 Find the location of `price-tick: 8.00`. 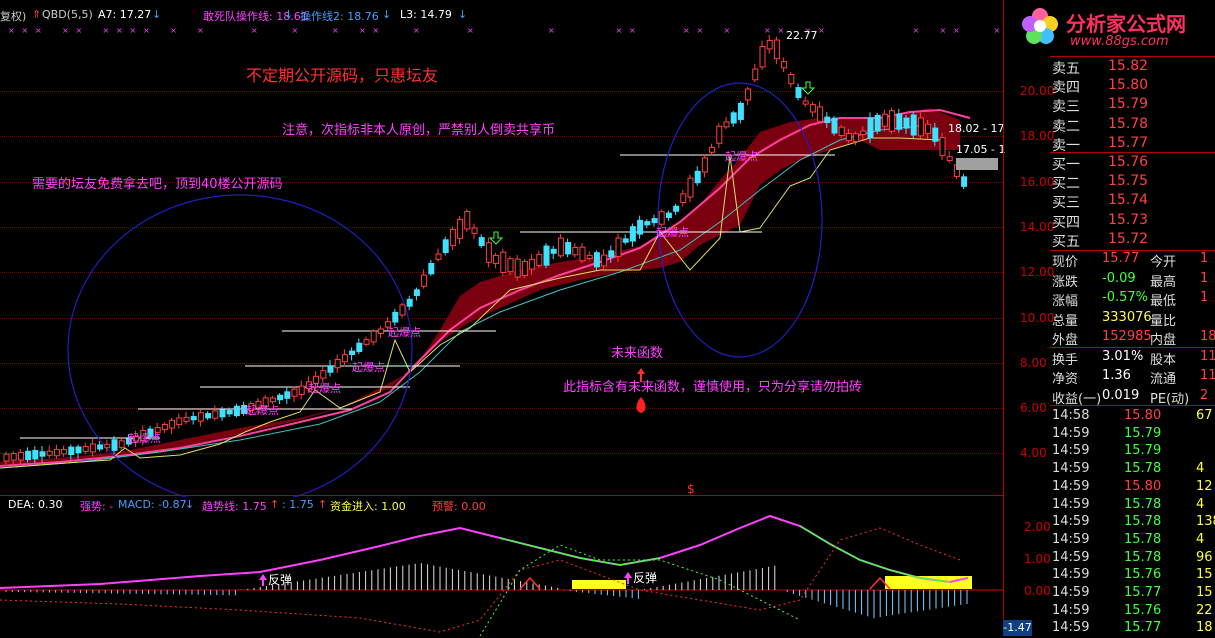

price-tick: 8.00 is located at coordinates (1033, 363).